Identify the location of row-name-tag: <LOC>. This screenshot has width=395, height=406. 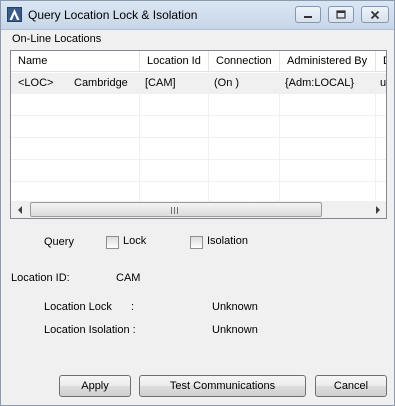
(36, 83).